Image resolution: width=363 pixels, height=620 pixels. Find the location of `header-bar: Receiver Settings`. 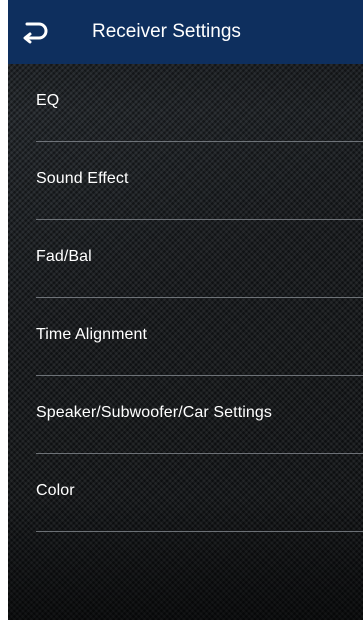

header-bar: Receiver Settings is located at coordinates (185, 32).